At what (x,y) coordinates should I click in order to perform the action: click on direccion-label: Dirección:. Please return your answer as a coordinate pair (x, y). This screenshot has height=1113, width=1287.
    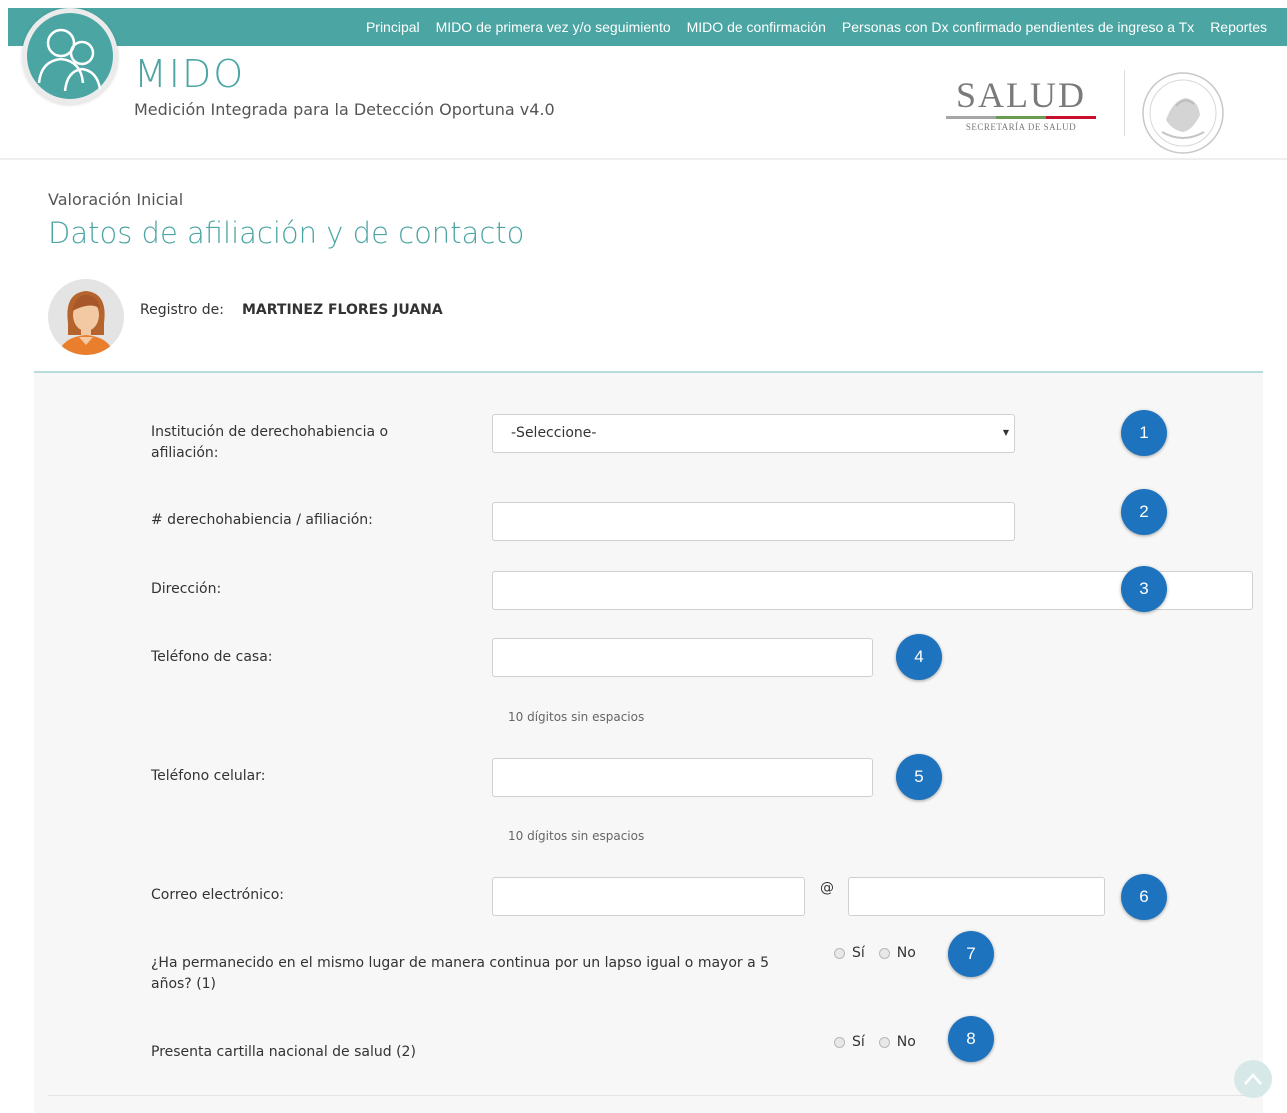
    Looking at the image, I should click on (186, 589).